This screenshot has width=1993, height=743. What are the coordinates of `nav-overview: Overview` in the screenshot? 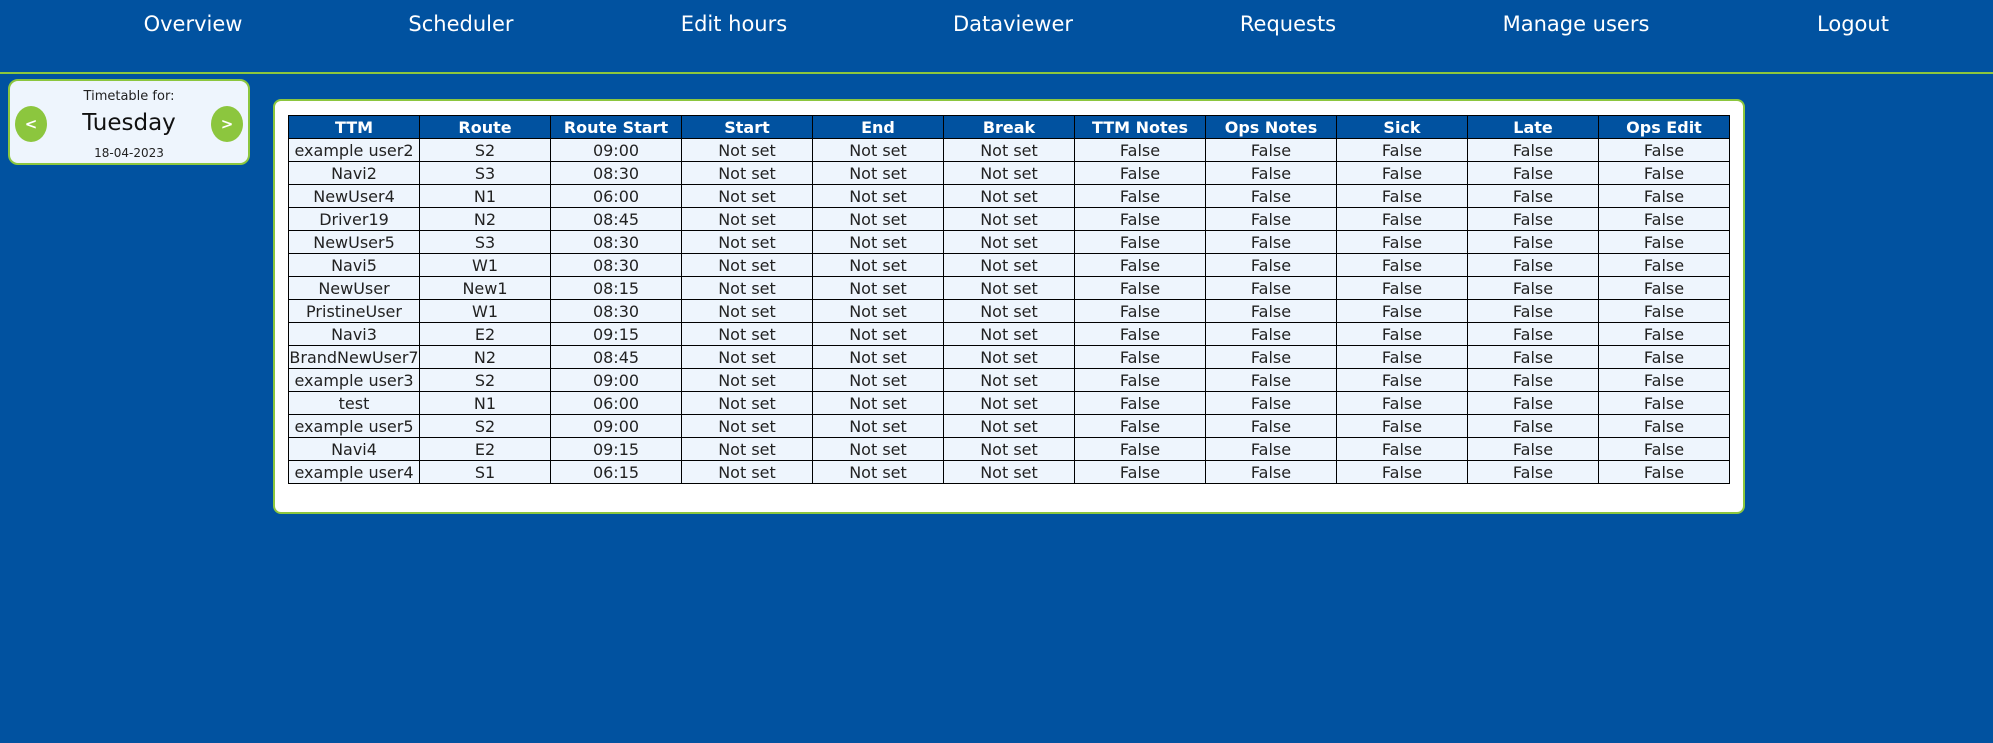 It's located at (193, 24).